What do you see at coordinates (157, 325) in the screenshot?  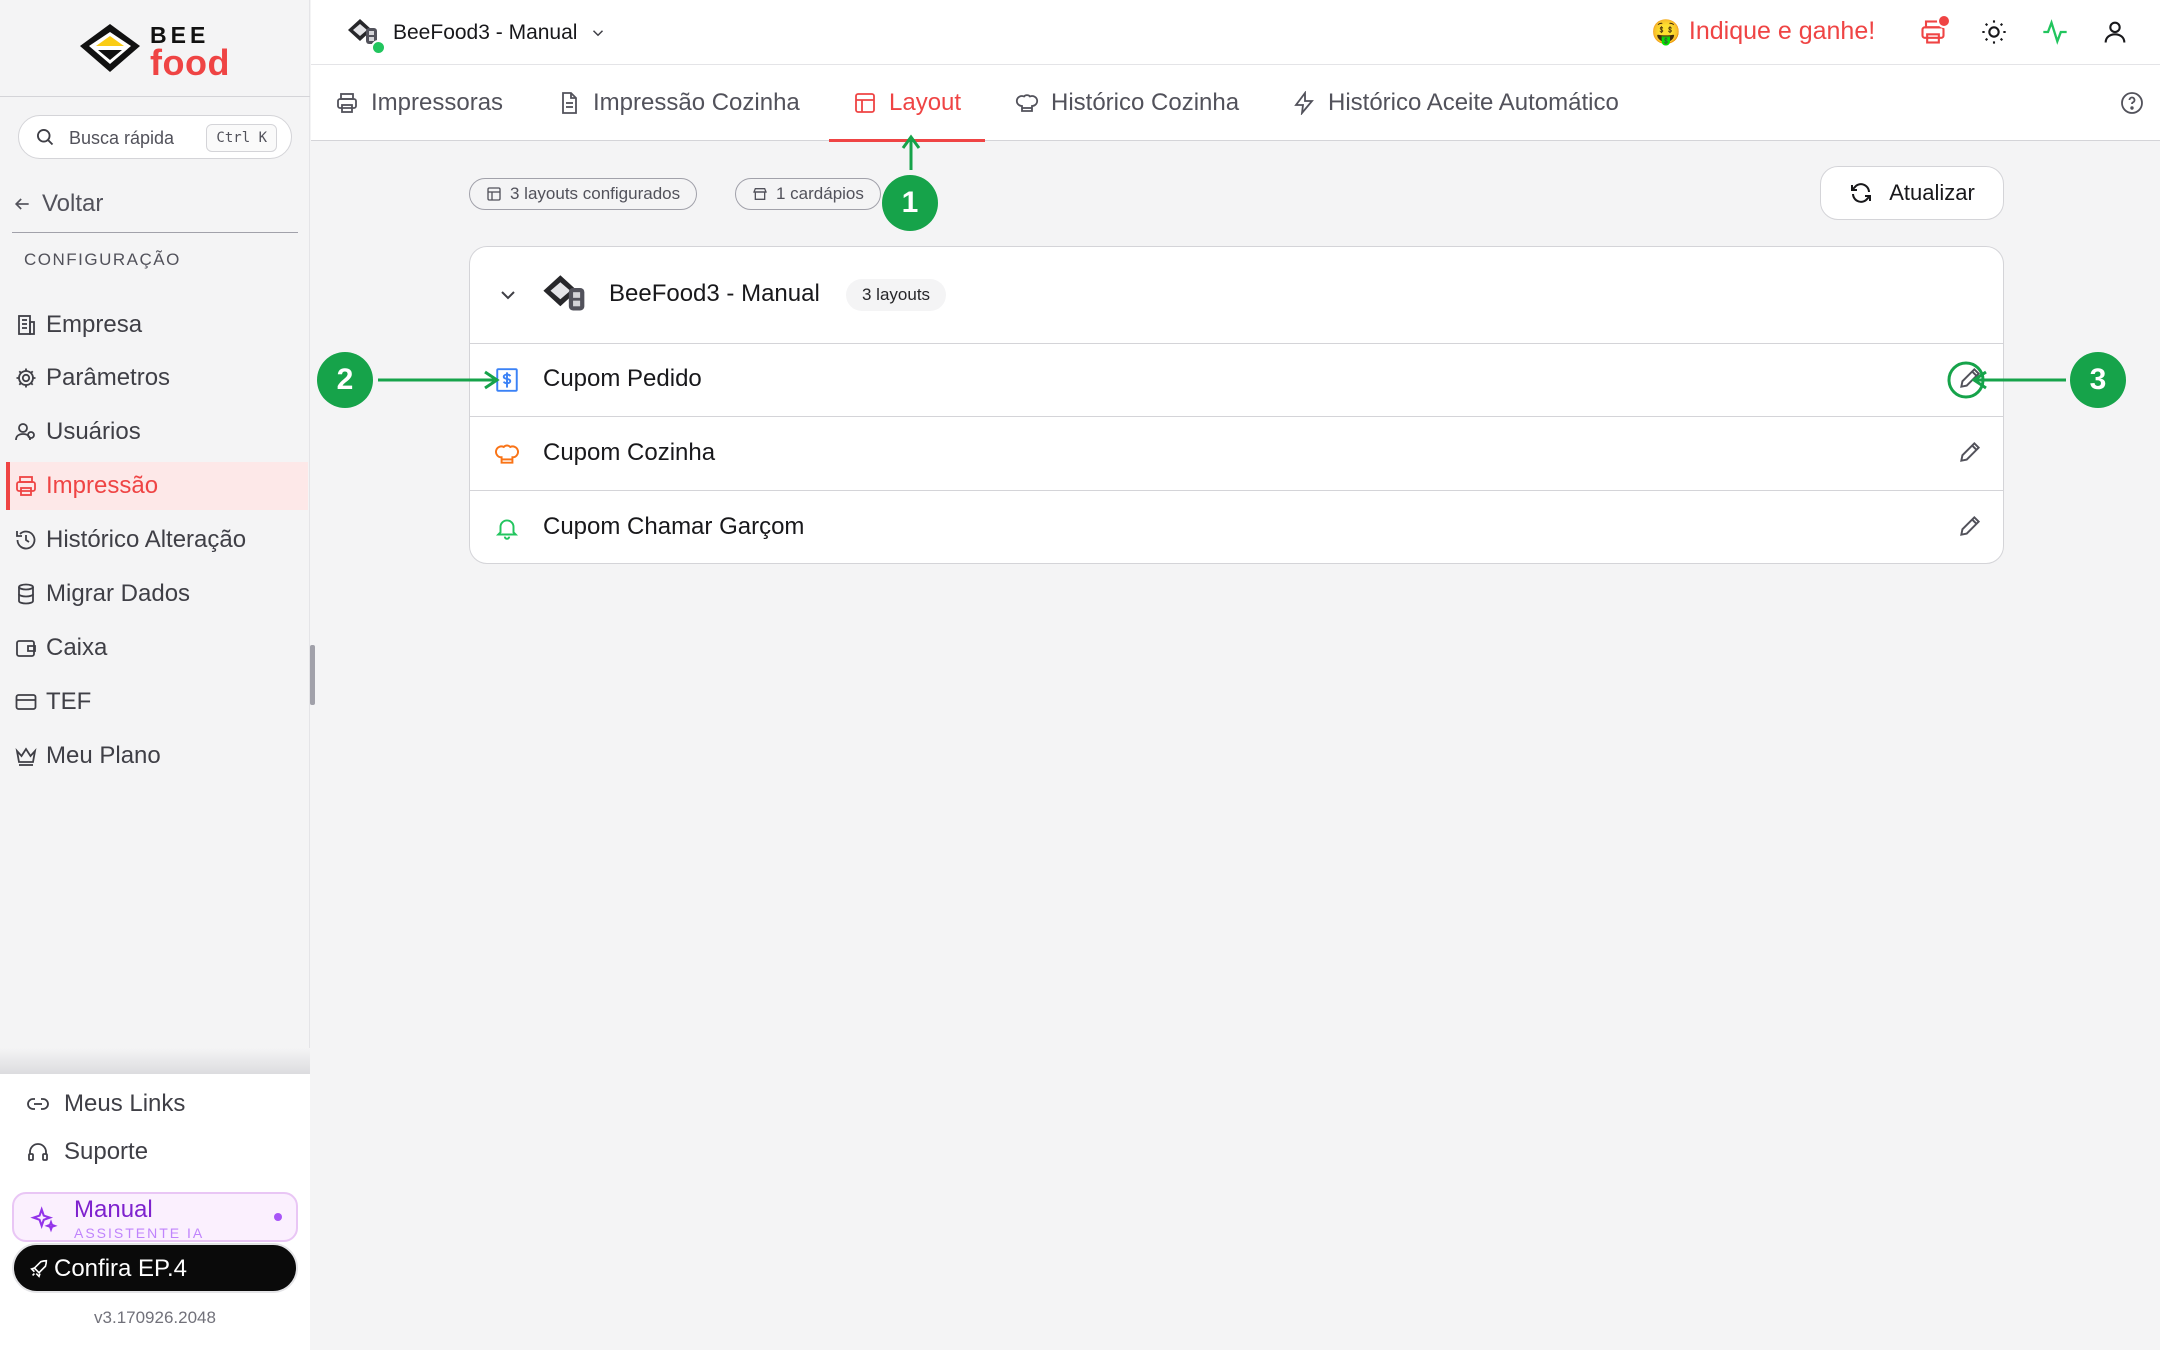 I see `sidebar-item-empresa: Empresa` at bounding box center [157, 325].